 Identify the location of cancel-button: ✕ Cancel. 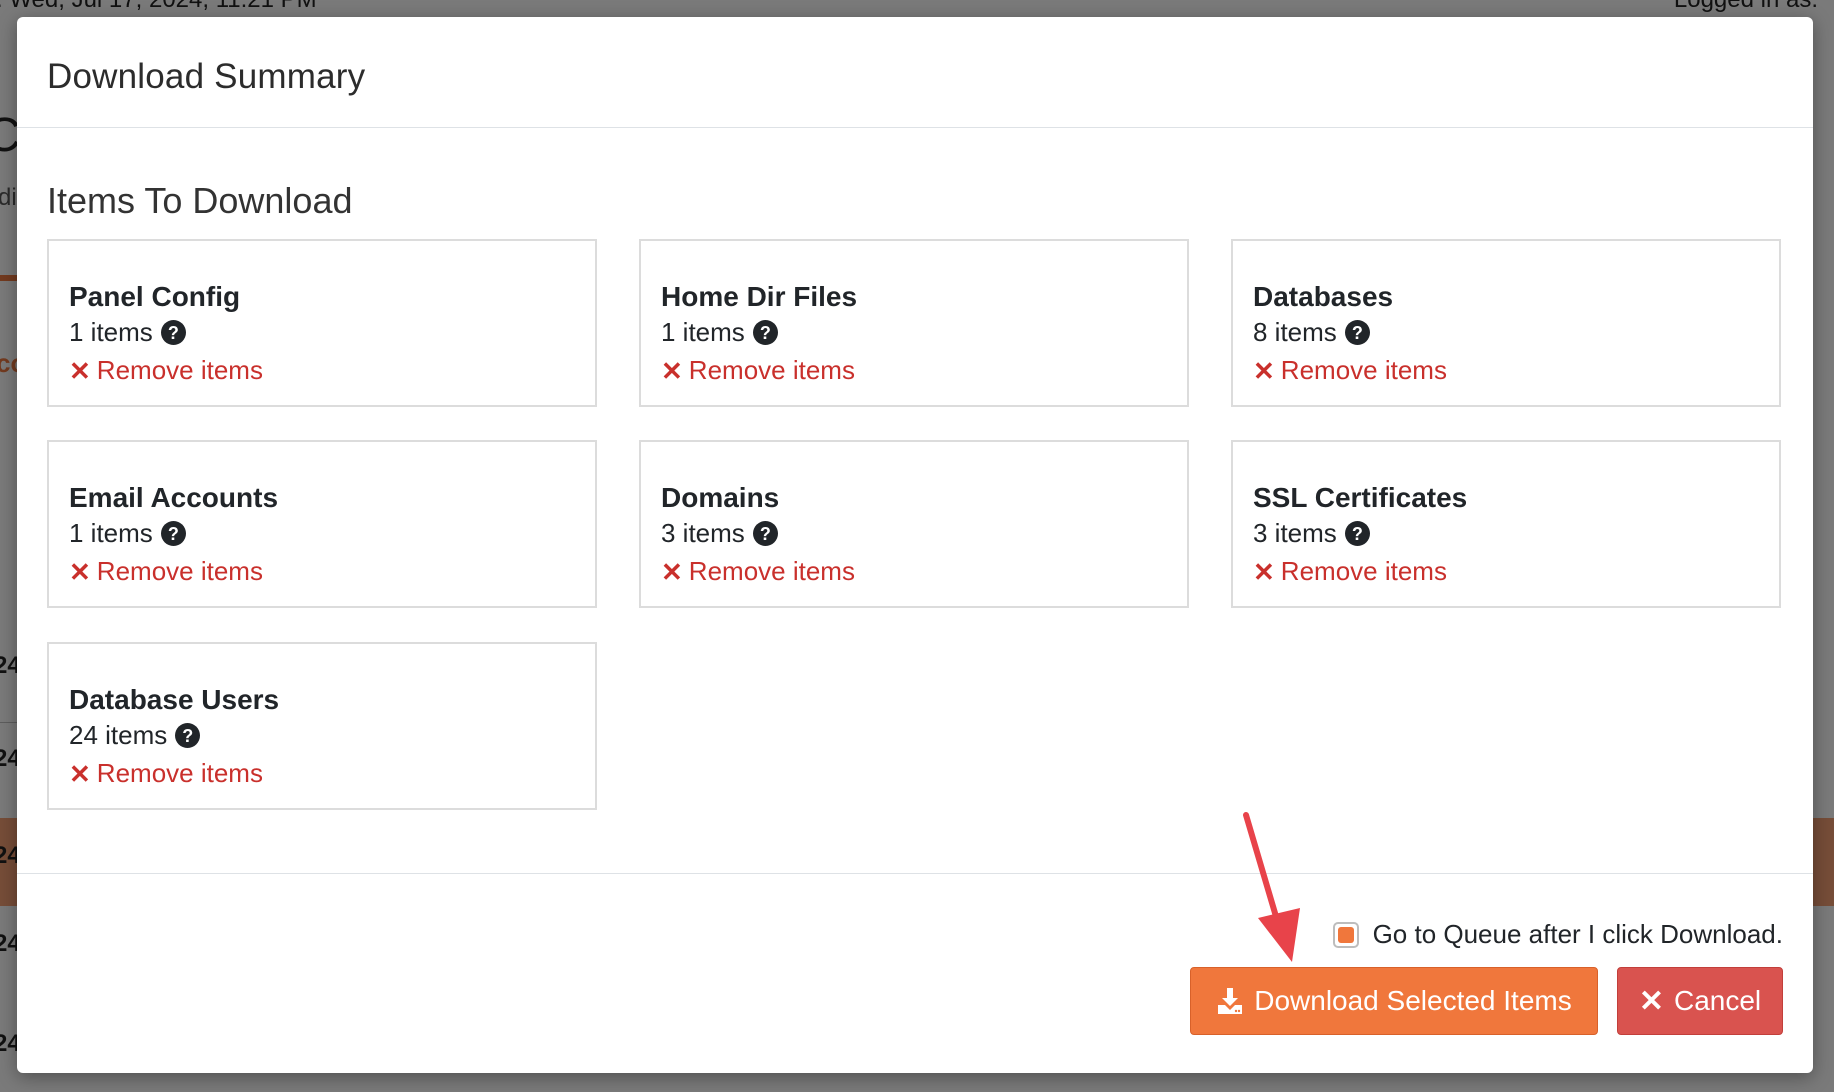
(1700, 1001).